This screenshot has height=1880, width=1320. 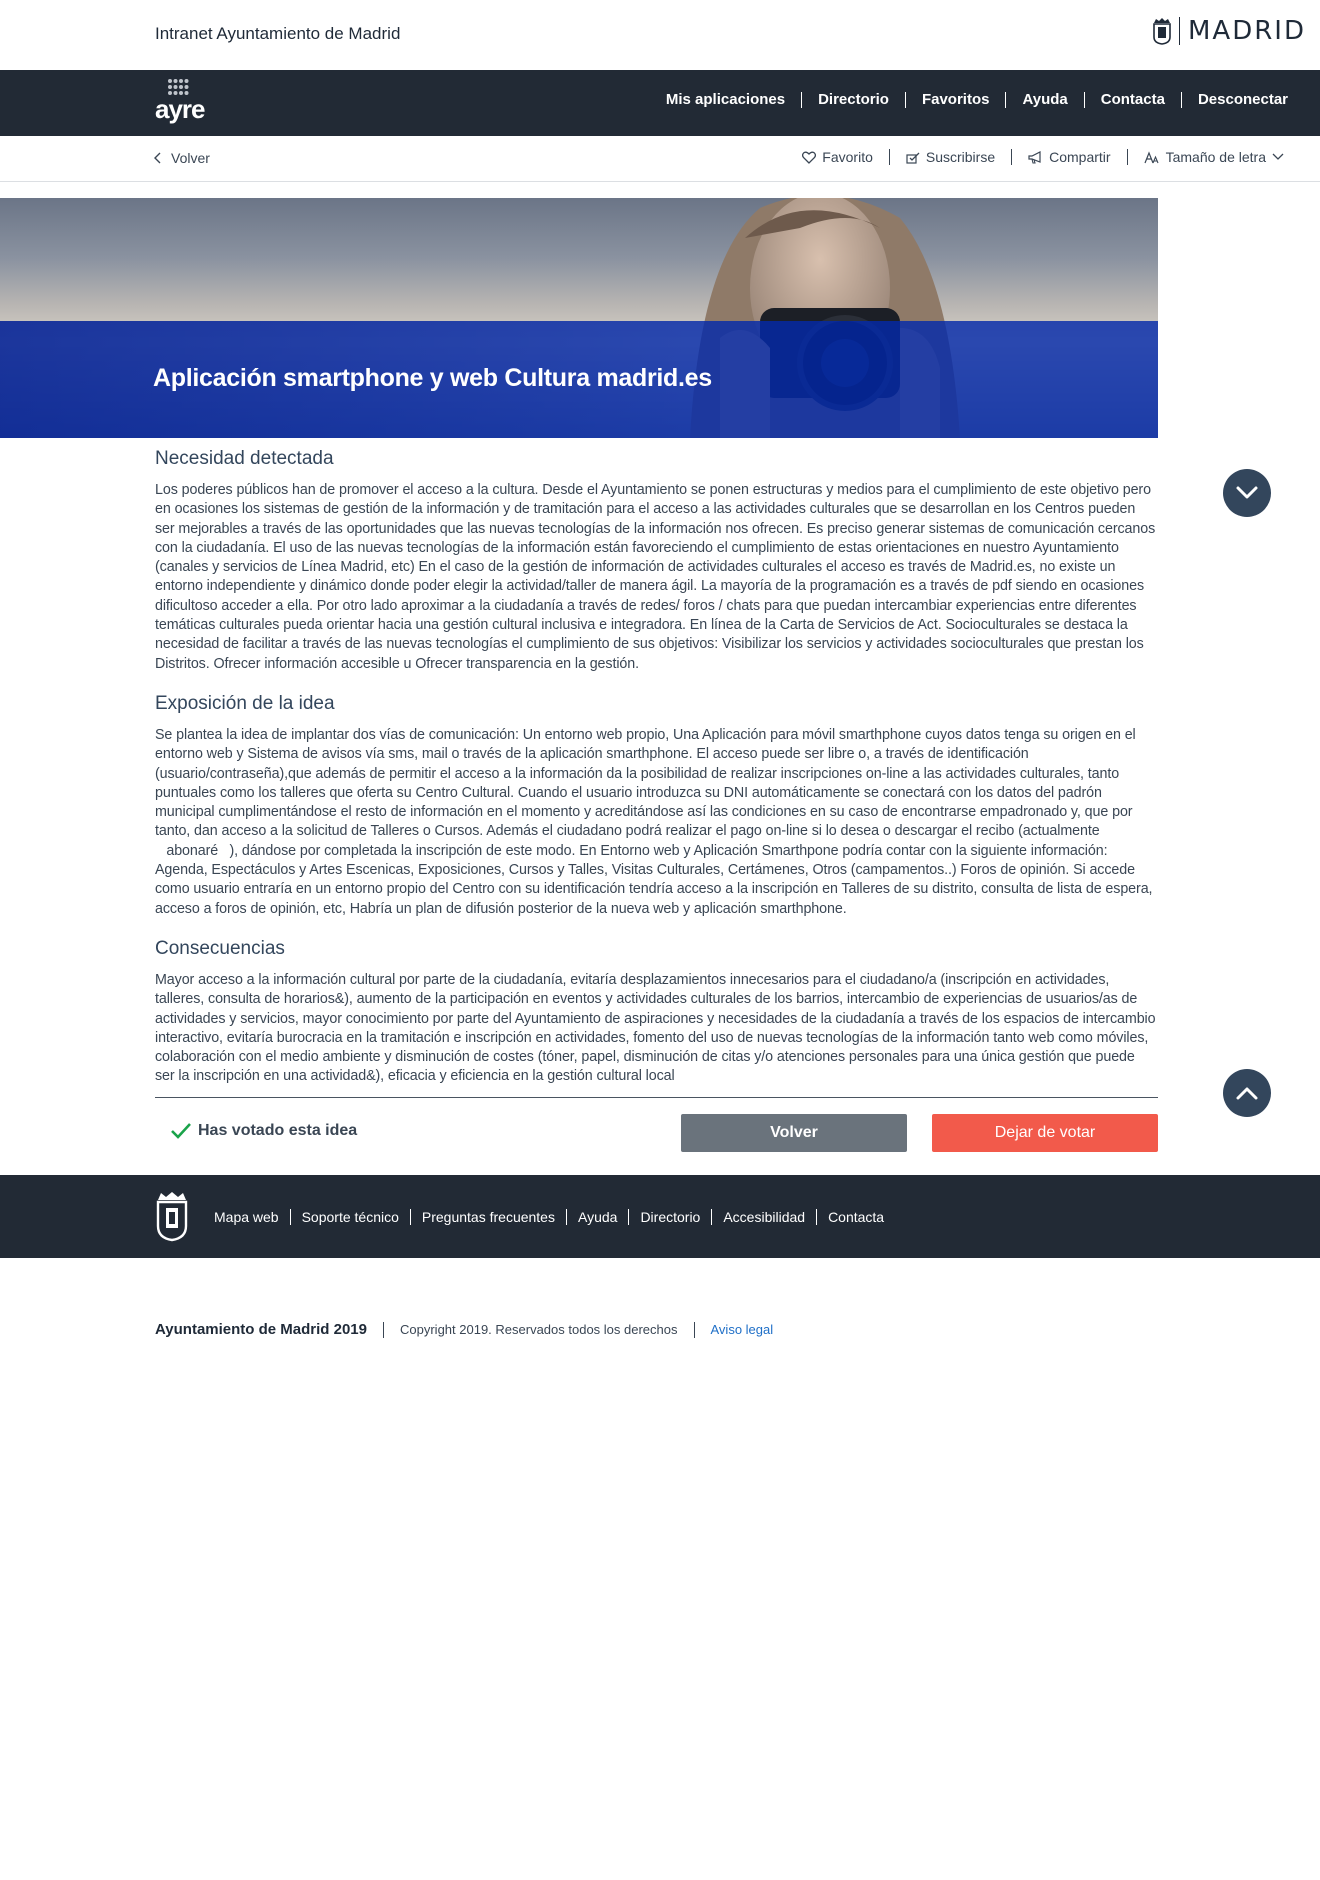 I want to click on vote-status-text: Has votado esta idea, so click(x=278, y=1130).